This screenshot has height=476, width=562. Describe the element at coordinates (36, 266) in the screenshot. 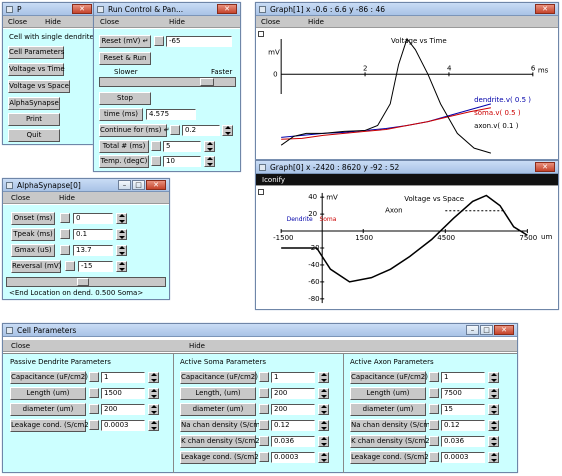

I see `reversal-button: Reversal (mV)` at that location.